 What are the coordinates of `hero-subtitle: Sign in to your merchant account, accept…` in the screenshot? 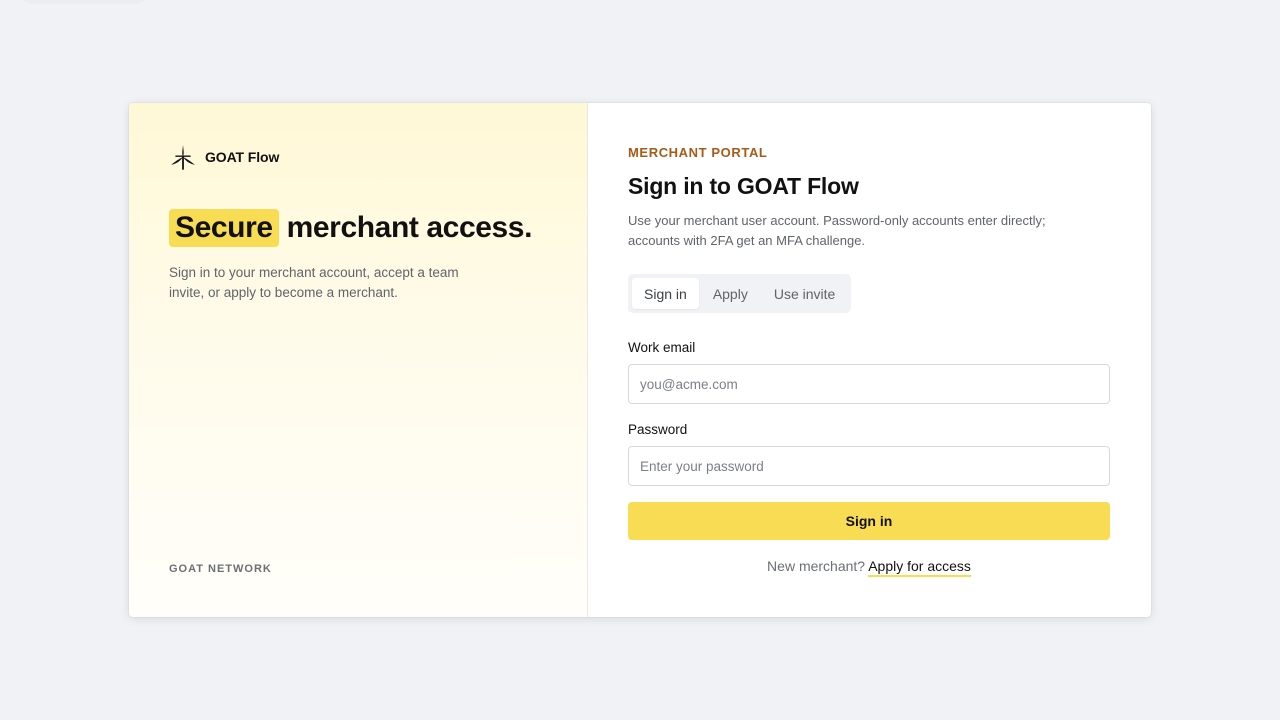 It's located at (314, 282).